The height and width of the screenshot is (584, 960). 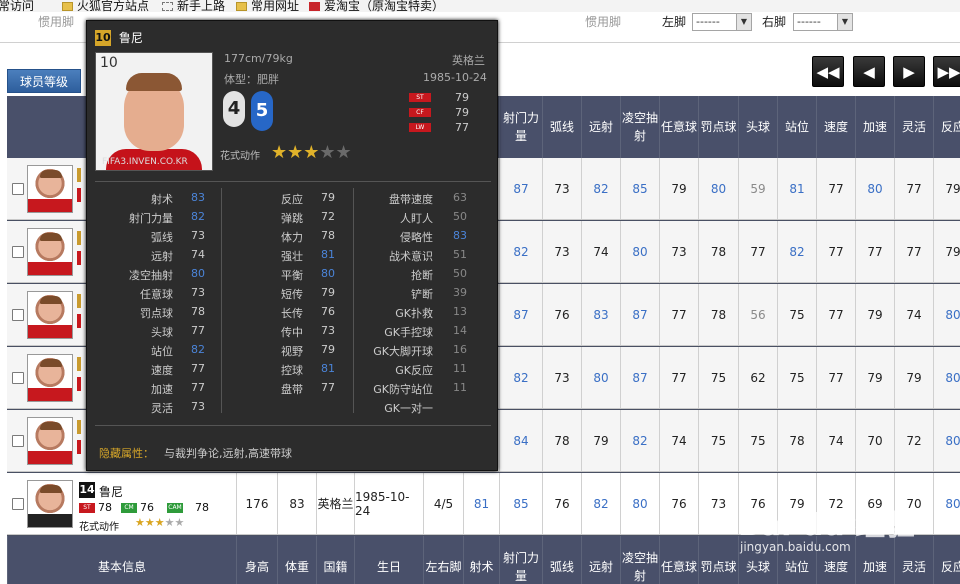 I want to click on column-header: 任意球, so click(x=678, y=560).